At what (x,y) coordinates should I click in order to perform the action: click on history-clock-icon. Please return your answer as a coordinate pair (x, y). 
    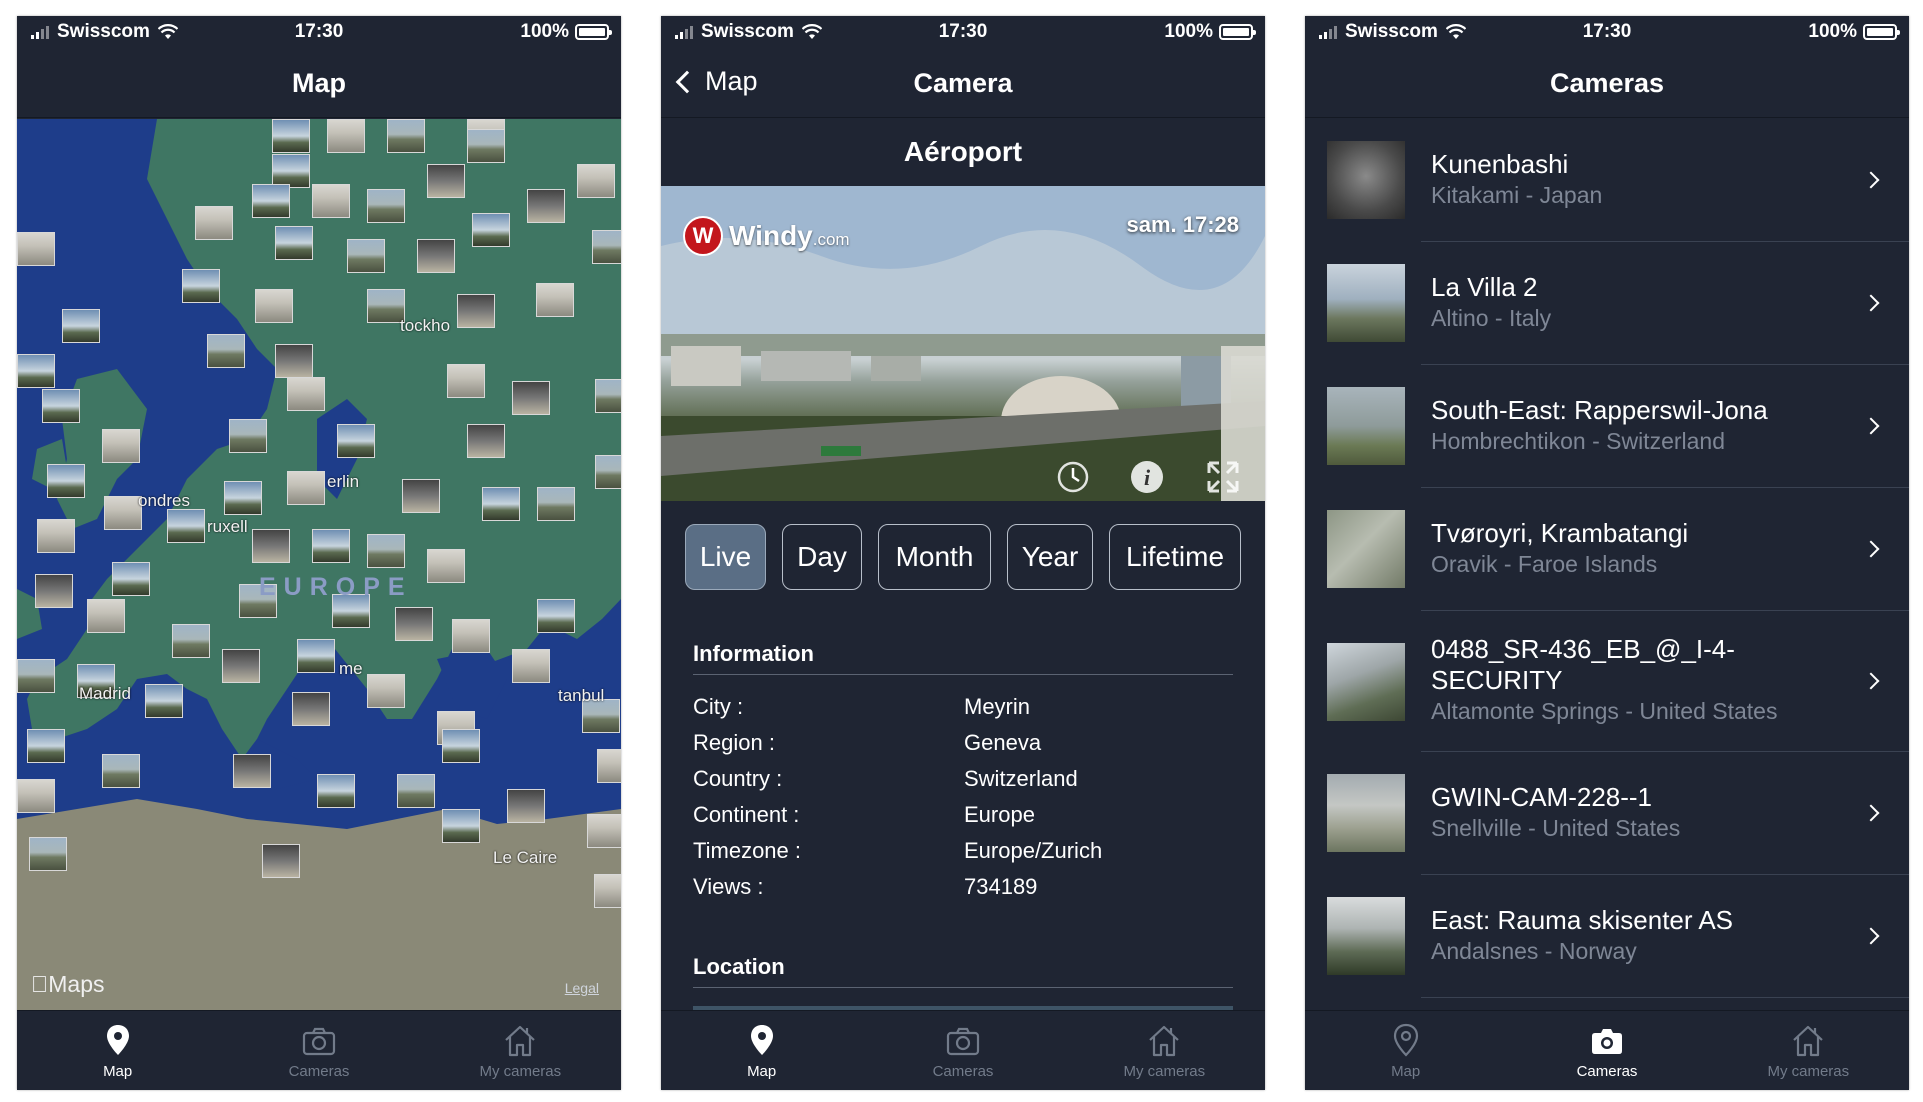
    Looking at the image, I should click on (1073, 477).